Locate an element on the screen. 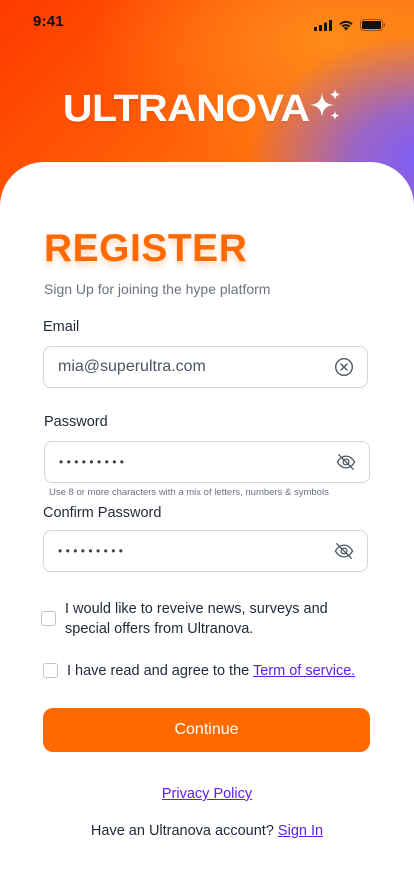 Image resolution: width=414 pixels, height=896 pixels. sign-in-link: Sign In is located at coordinates (300, 831).